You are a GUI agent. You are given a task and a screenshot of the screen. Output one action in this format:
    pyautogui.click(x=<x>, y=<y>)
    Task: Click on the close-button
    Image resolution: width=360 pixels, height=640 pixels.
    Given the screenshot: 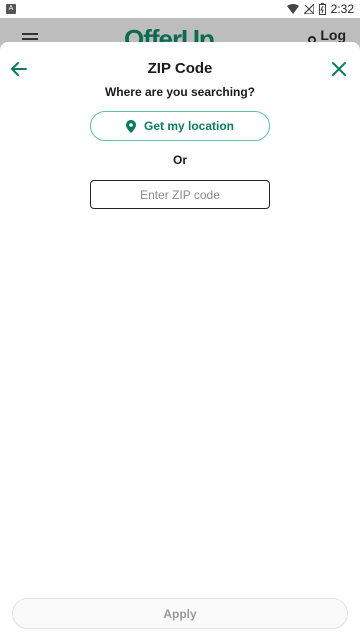 What is the action you would take?
    pyautogui.click(x=339, y=69)
    